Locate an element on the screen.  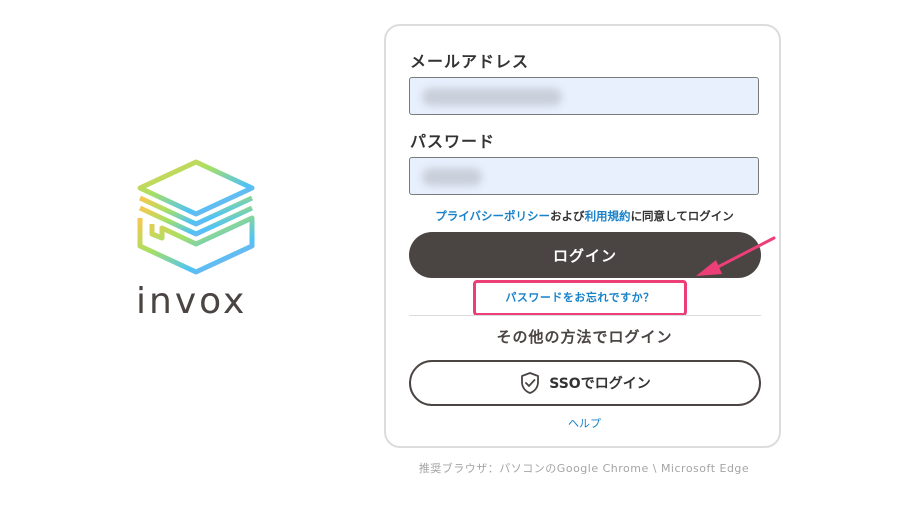
shield-check-icon is located at coordinates (530, 383).